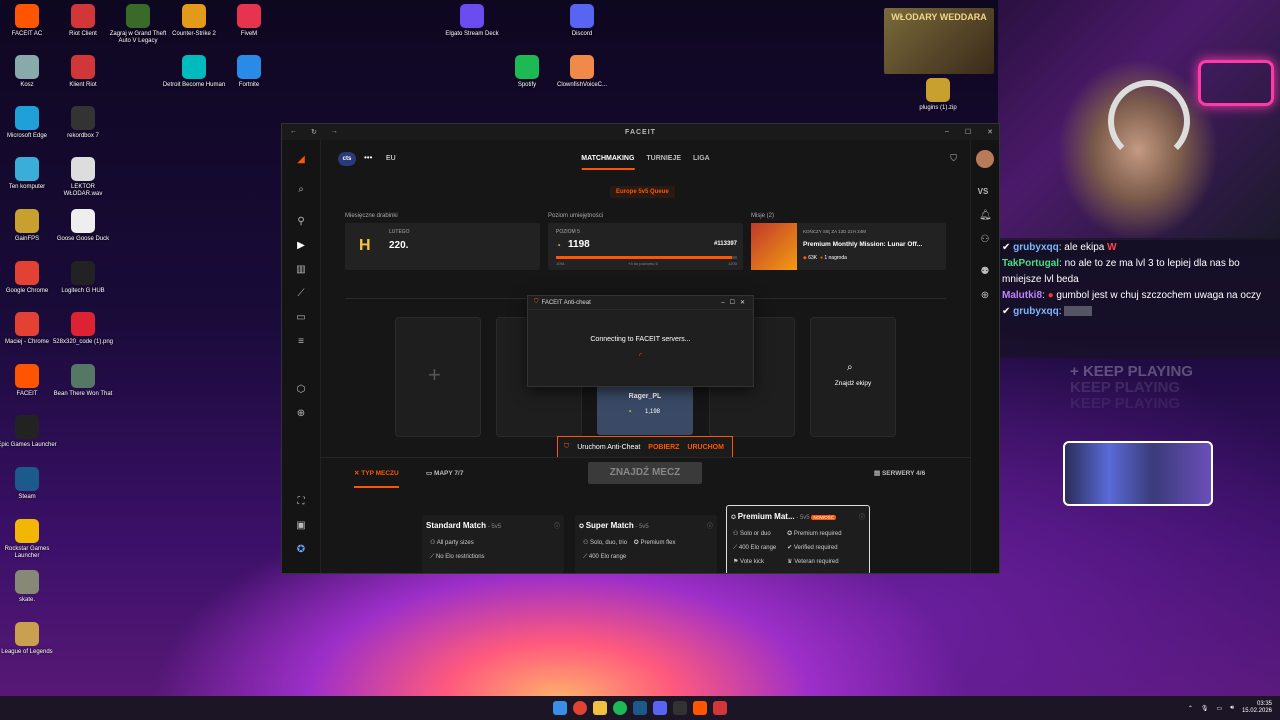 This screenshot has width=1280, height=720. Describe the element at coordinates (347, 159) in the screenshot. I see `club-logo: cts` at that location.